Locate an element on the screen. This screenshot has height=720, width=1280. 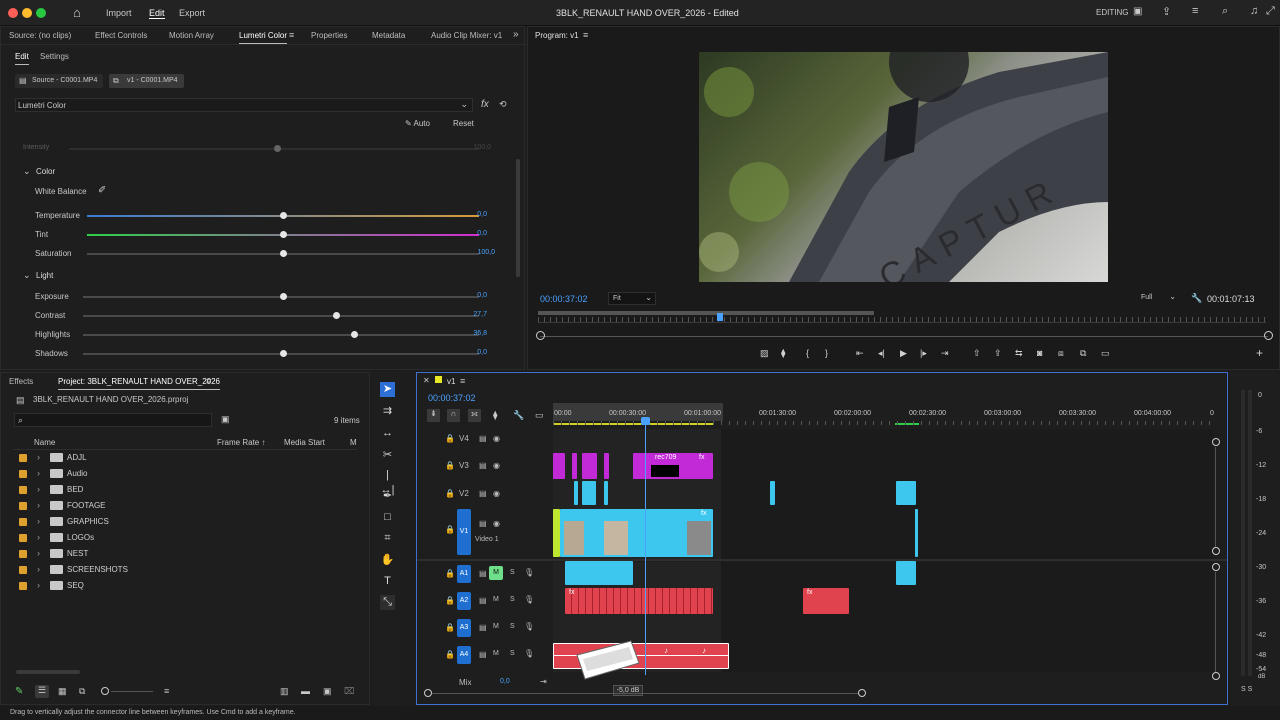
minimize-window-button is located at coordinates (27, 13).